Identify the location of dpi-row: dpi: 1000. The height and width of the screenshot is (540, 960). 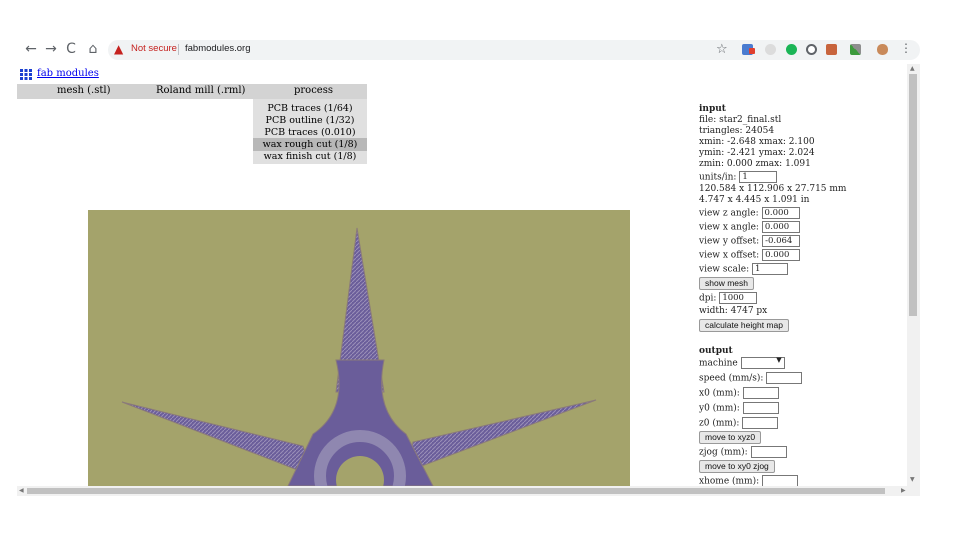
(728, 298).